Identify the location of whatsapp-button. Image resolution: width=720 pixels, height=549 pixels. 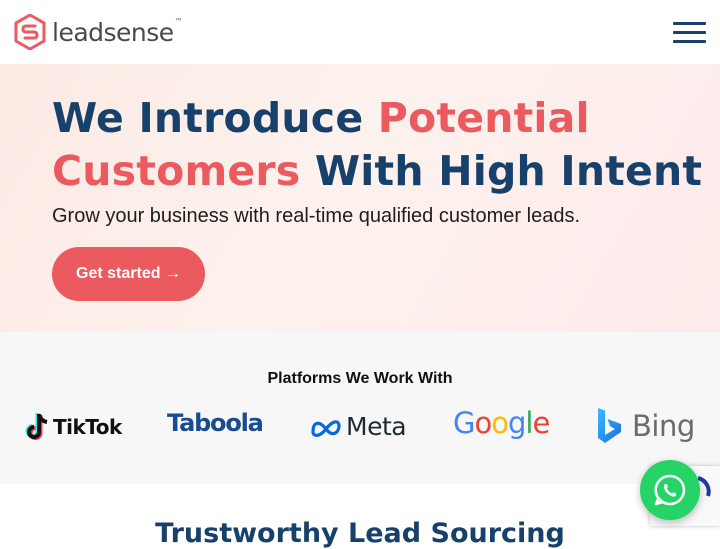
(670, 490).